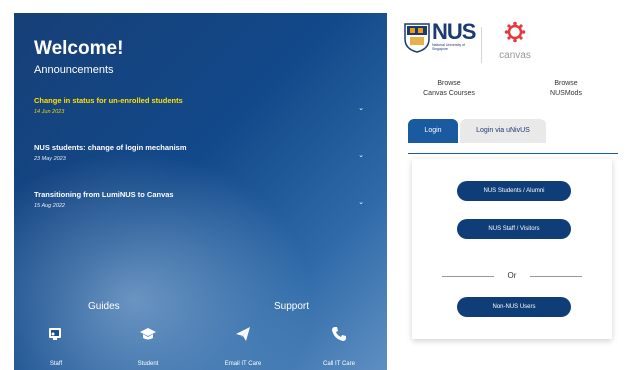 Image resolution: width=626 pixels, height=370 pixels. What do you see at coordinates (503, 131) in the screenshot?
I see `tab-login-via-univus: Login via uNivUS` at bounding box center [503, 131].